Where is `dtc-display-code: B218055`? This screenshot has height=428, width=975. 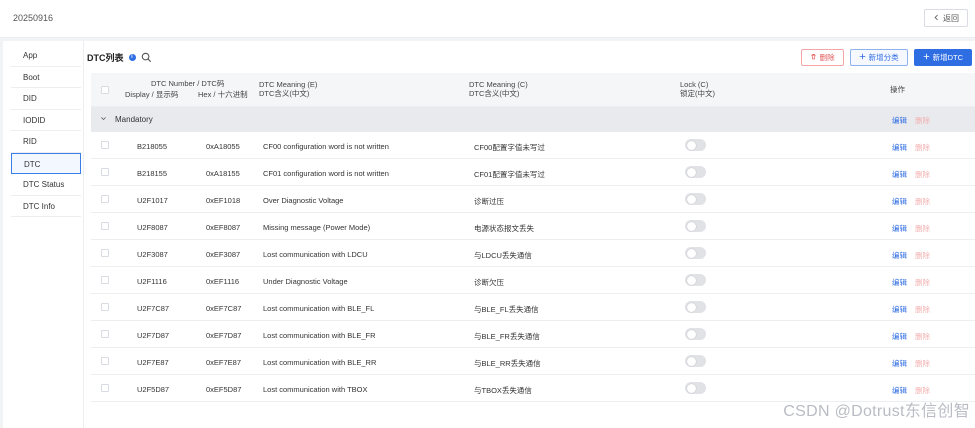 dtc-display-code: B218055 is located at coordinates (152, 146).